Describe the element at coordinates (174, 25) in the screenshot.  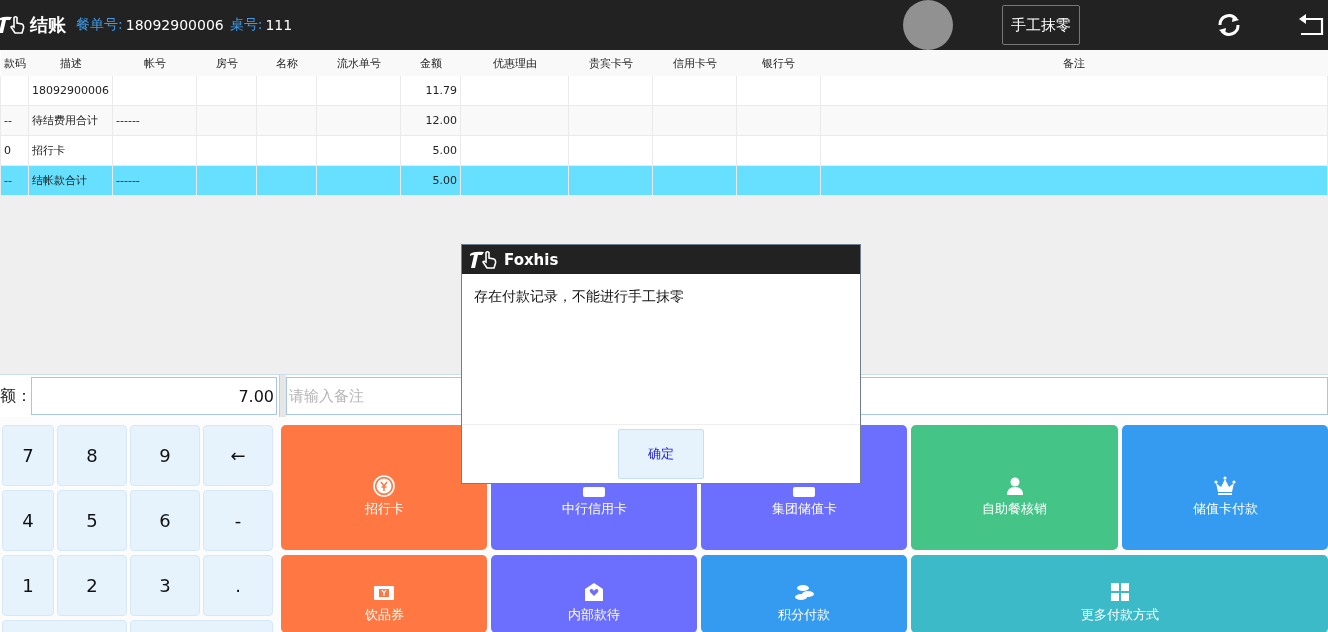
I see `order-number: 18092900006` at that location.